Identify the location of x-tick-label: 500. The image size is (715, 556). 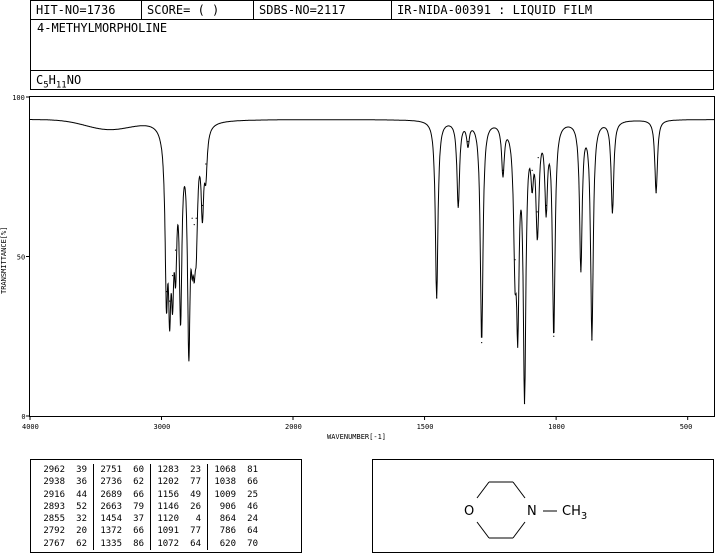
(686, 427).